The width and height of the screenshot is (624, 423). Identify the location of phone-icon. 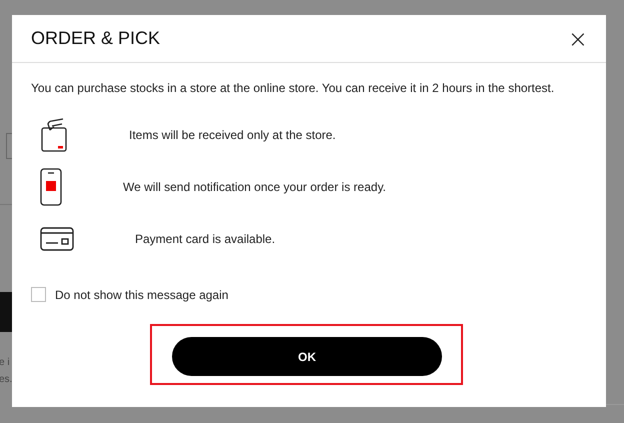
(51, 187).